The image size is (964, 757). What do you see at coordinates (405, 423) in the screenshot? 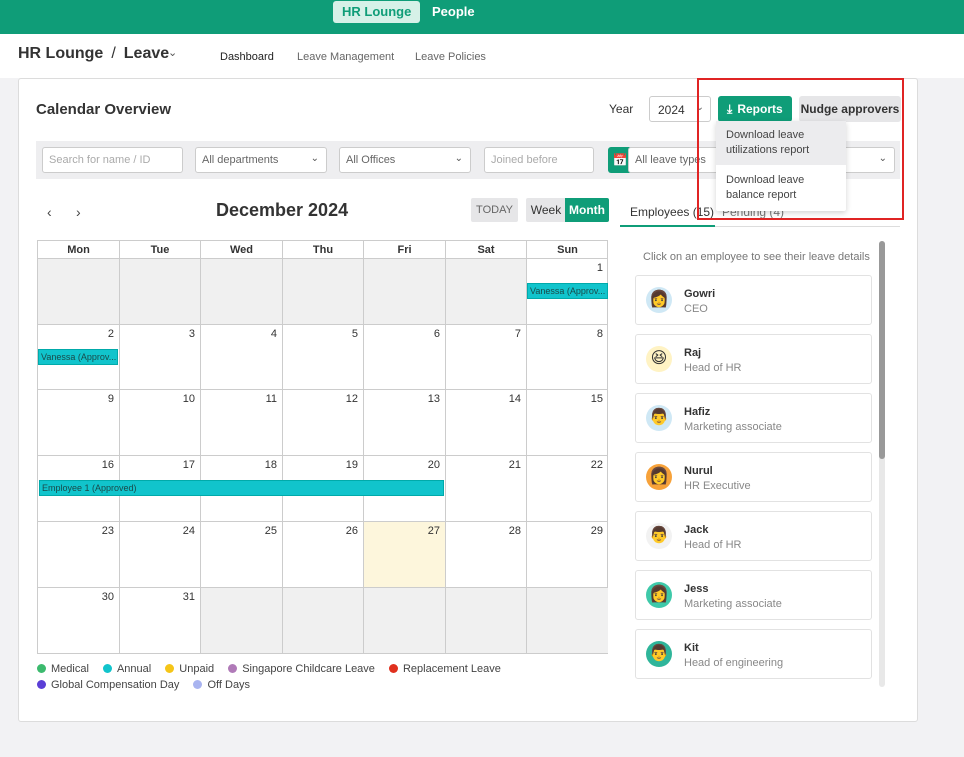
I see `day-cell: 13` at bounding box center [405, 423].